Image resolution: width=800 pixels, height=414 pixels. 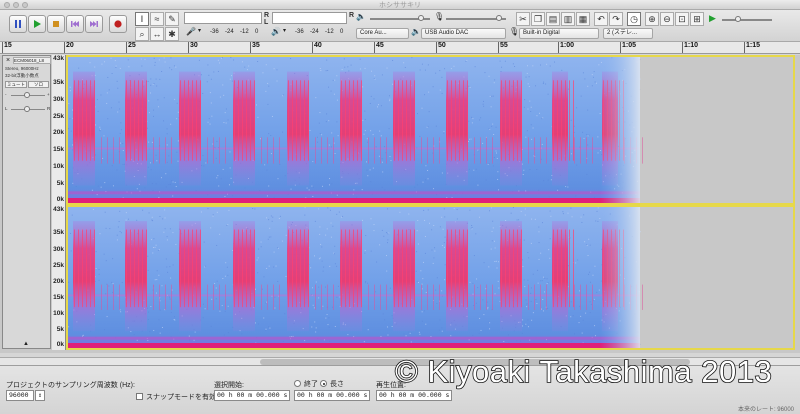 What do you see at coordinates (25, 5) in the screenshot?
I see `zoom-window-icon` at bounding box center [25, 5].